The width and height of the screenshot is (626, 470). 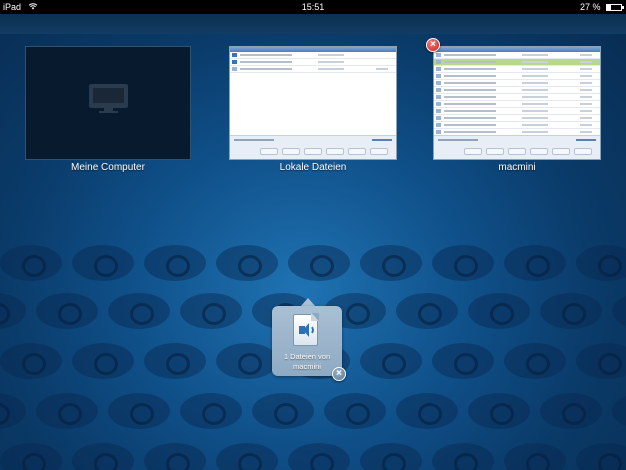 I want to click on status-bar-right: 27 %, so click(x=601, y=7).